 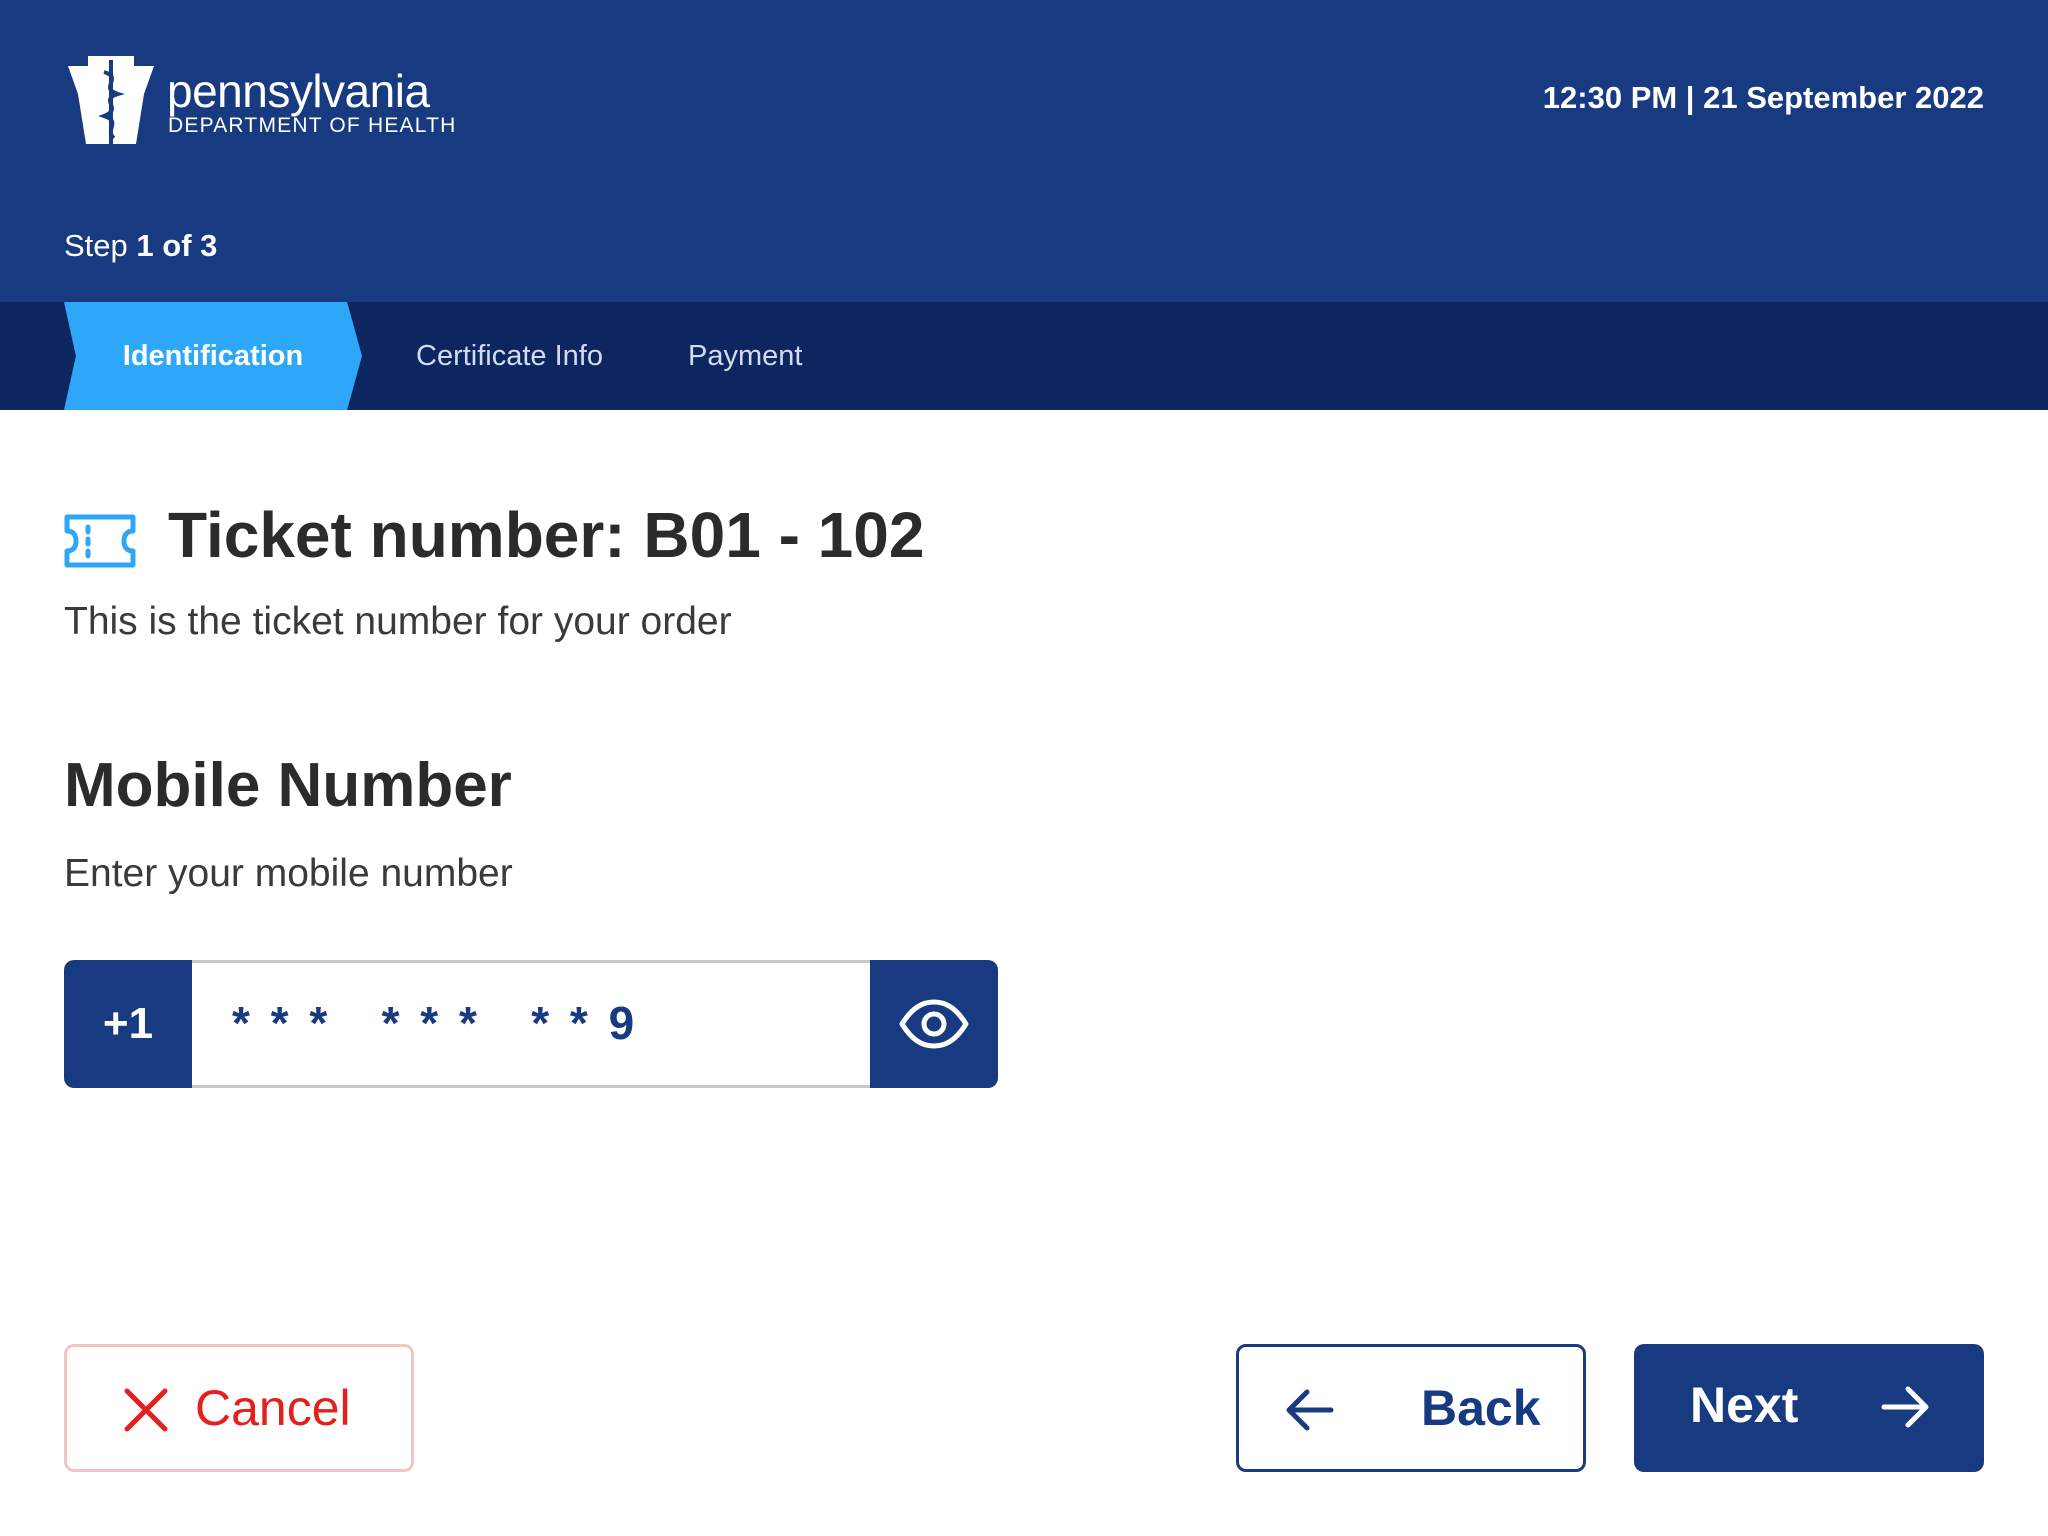 What do you see at coordinates (111, 100) in the screenshot?
I see `keystone-icon` at bounding box center [111, 100].